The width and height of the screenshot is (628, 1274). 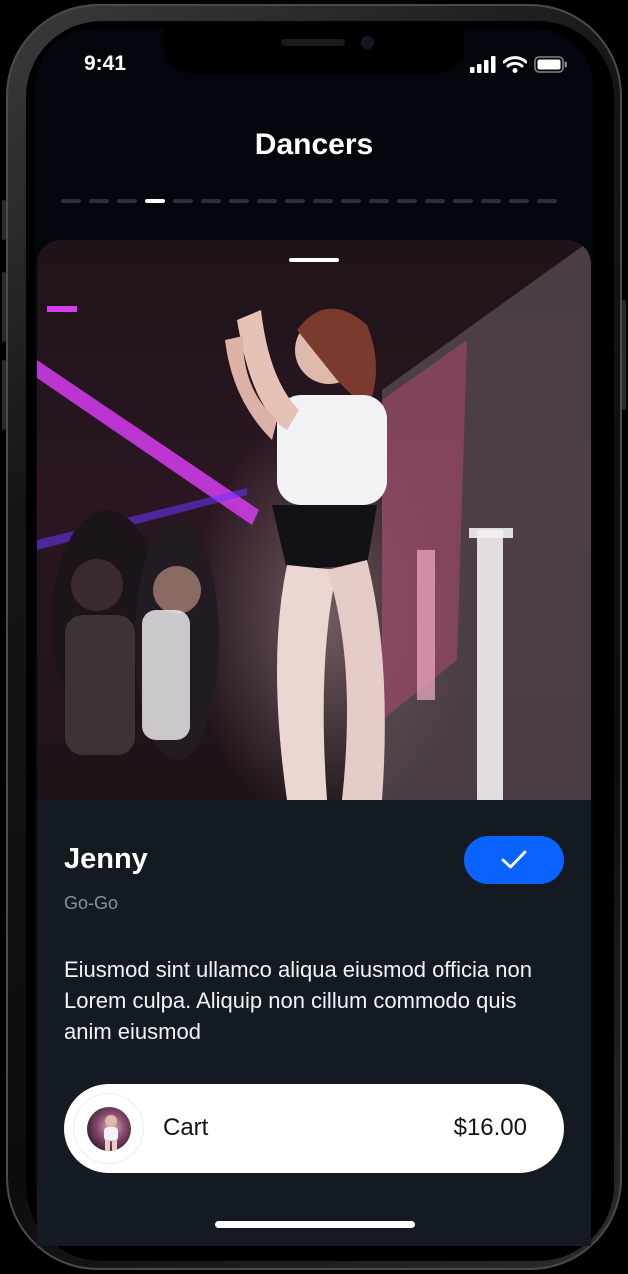 What do you see at coordinates (314, 260) in the screenshot?
I see `drag-handle` at bounding box center [314, 260].